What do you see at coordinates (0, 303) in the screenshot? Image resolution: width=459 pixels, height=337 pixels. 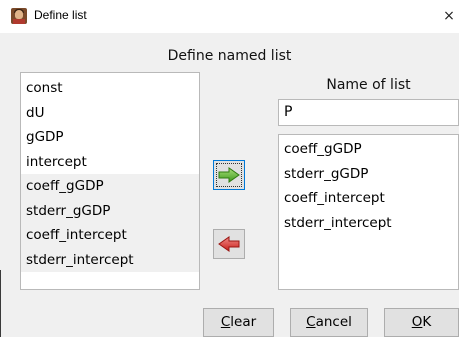 I see `window-edge` at bounding box center [0, 303].